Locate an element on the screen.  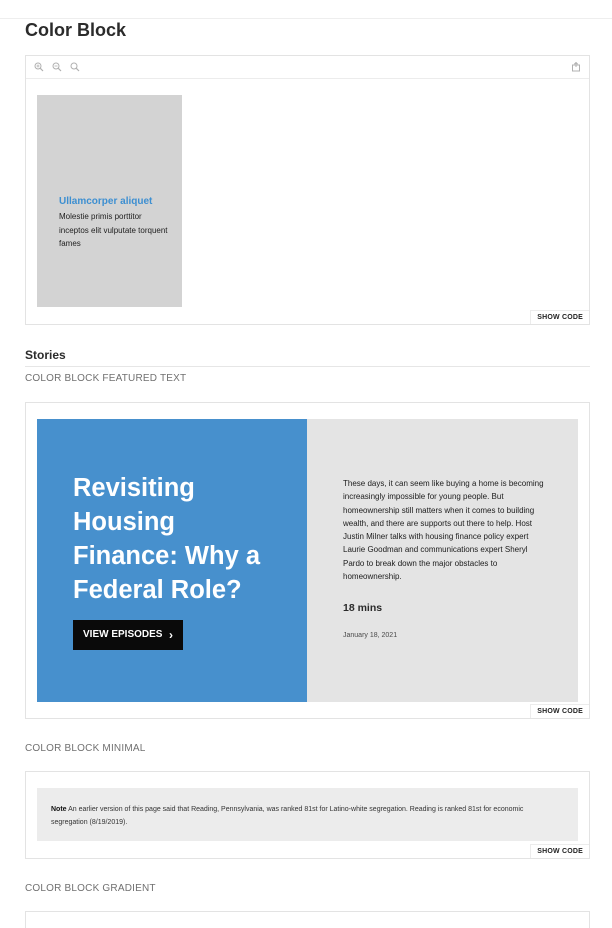
episode-duration: 18 mins is located at coordinates (363, 608).